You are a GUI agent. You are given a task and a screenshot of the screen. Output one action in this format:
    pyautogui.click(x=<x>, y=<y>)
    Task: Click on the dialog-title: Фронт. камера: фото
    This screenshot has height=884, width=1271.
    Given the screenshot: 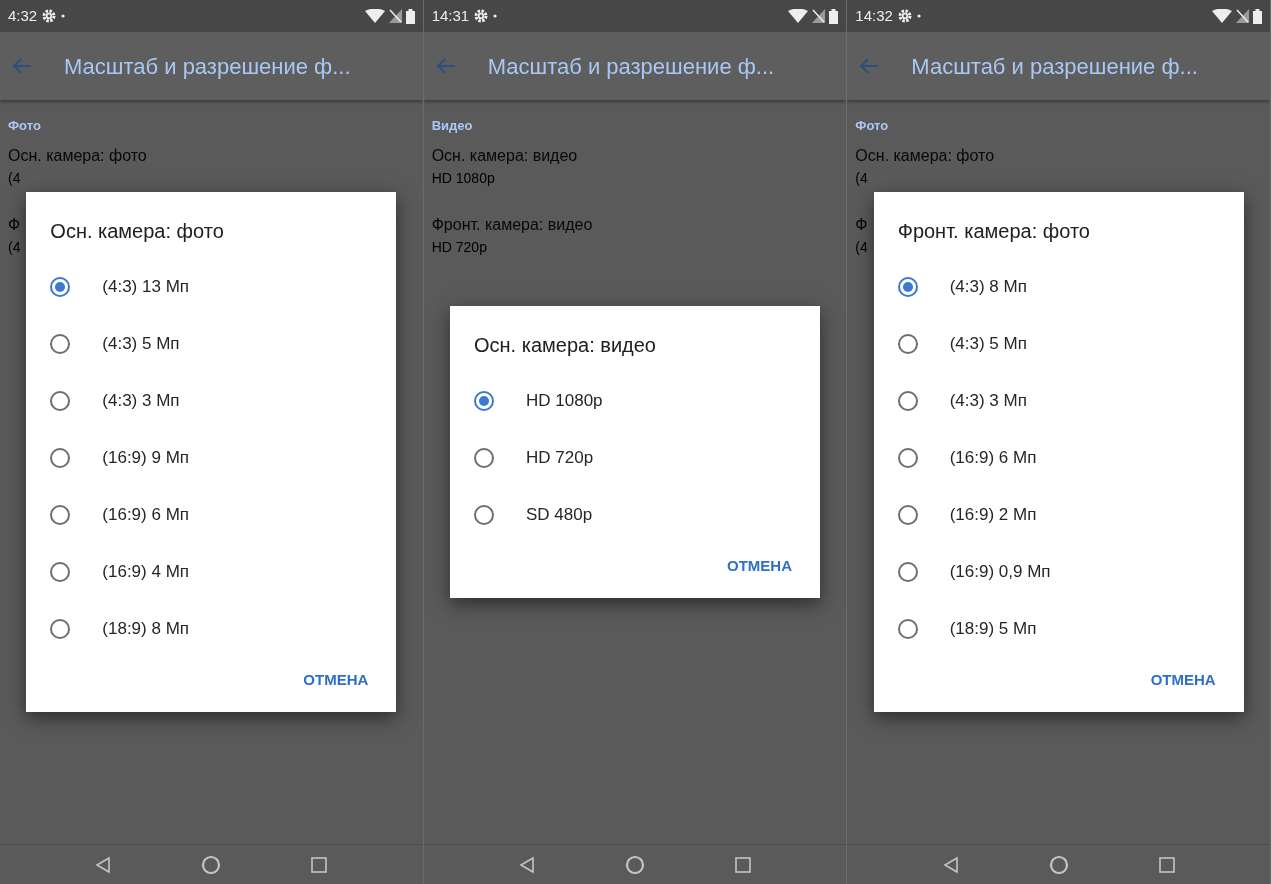 What is the action you would take?
    pyautogui.click(x=993, y=232)
    